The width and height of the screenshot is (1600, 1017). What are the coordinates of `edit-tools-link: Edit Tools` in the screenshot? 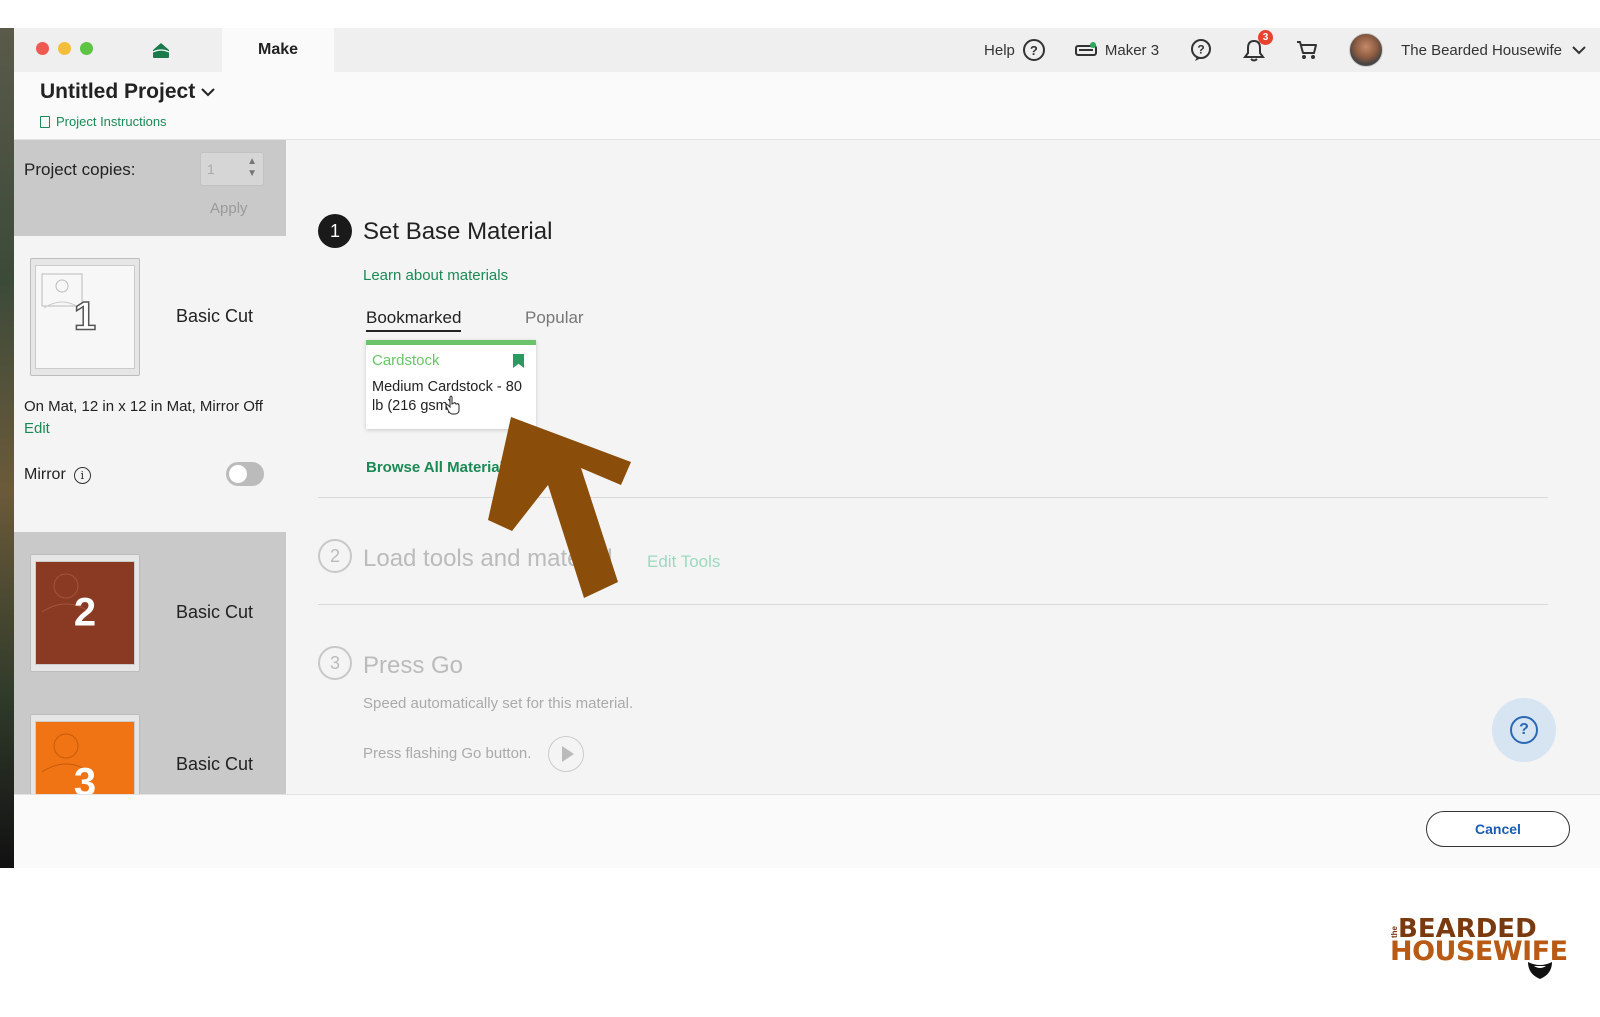 It's located at (683, 562).